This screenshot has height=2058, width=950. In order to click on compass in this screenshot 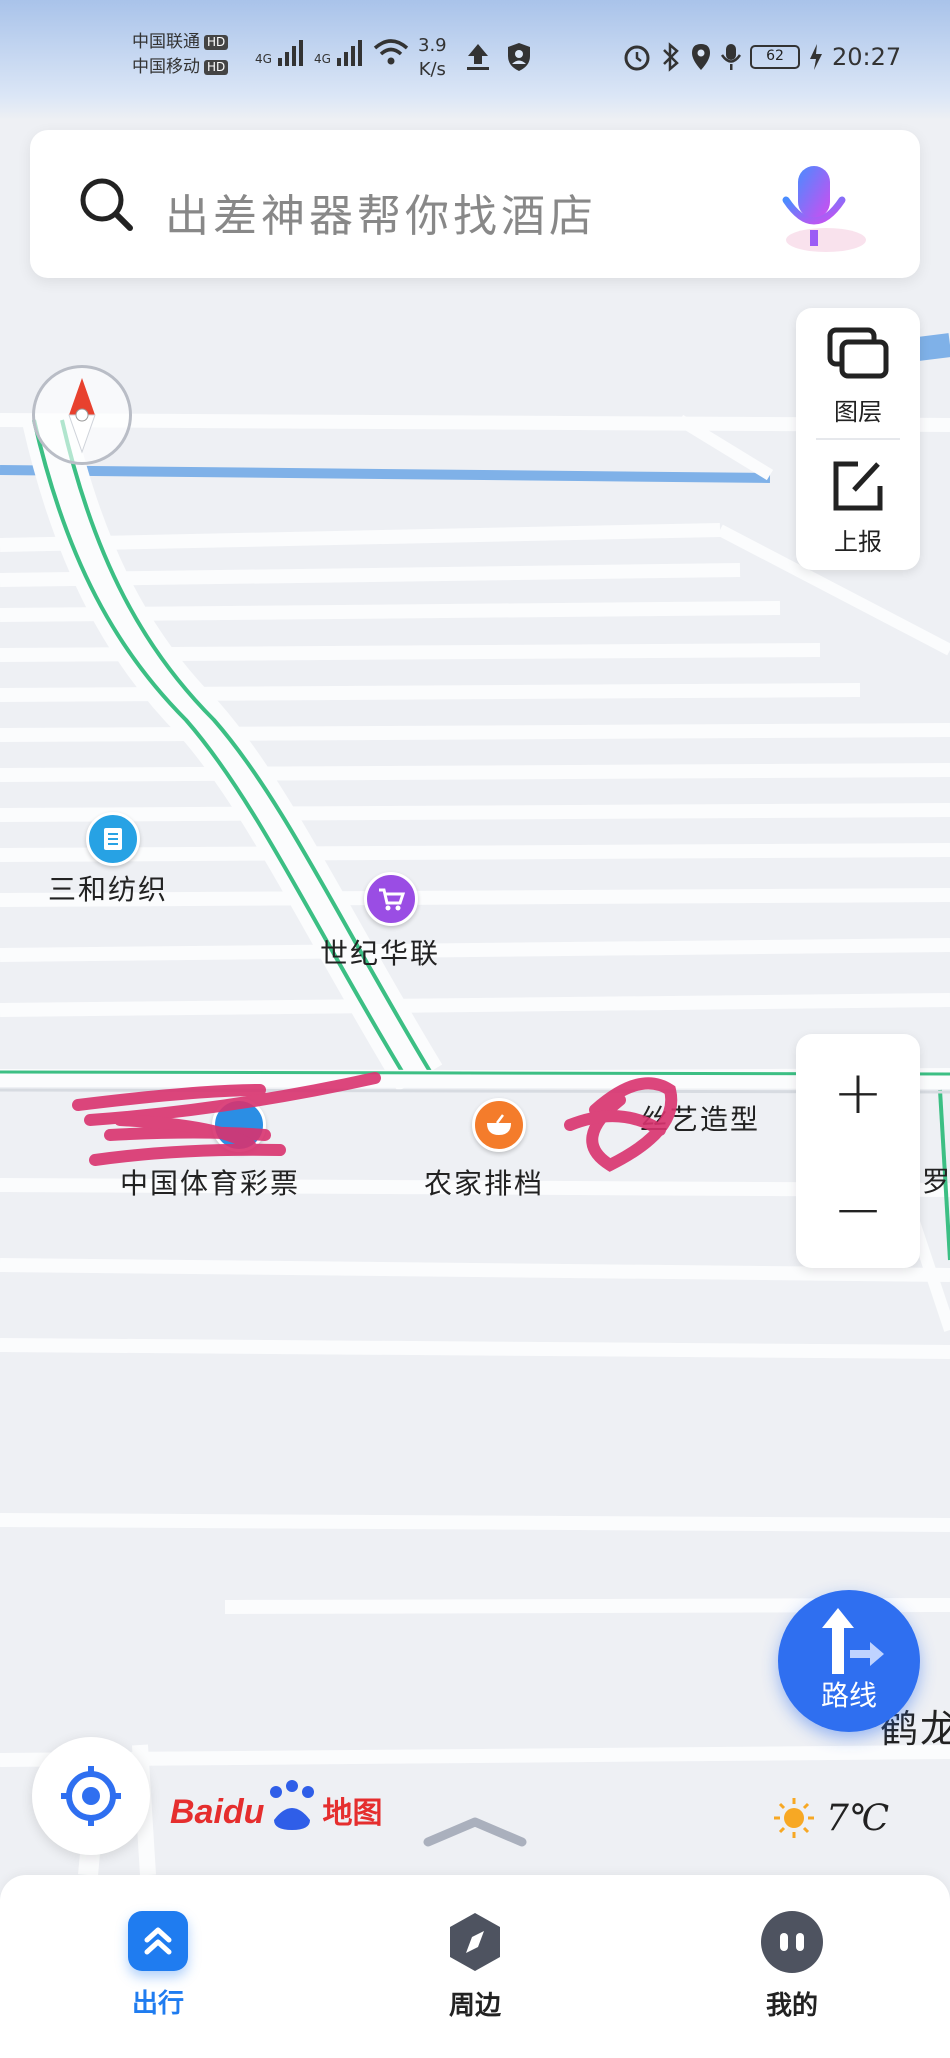, I will do `click(82, 415)`.